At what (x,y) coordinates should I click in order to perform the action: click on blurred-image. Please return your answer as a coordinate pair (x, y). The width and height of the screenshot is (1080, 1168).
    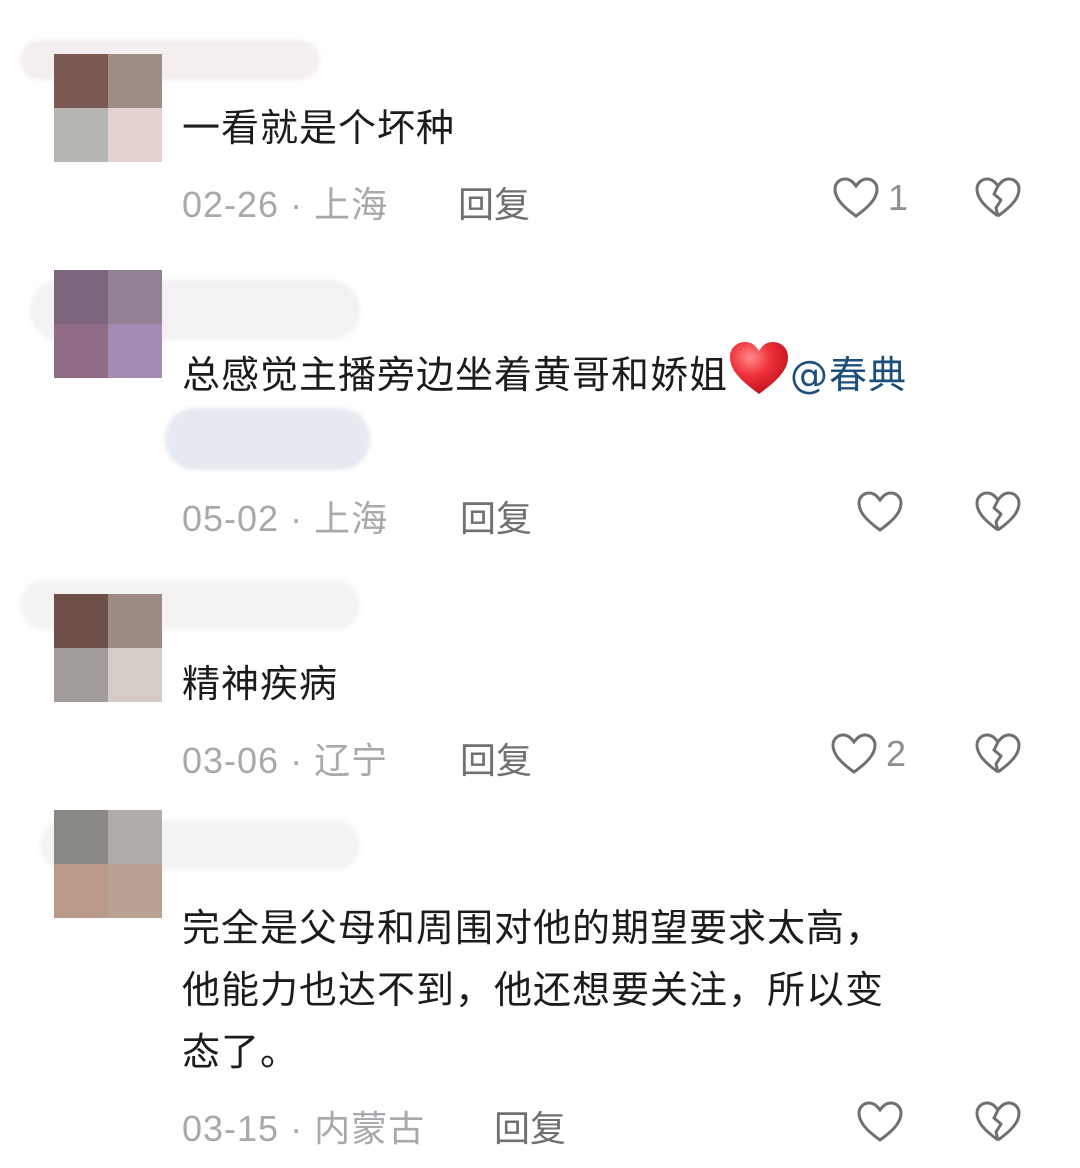
    Looking at the image, I should click on (267, 439).